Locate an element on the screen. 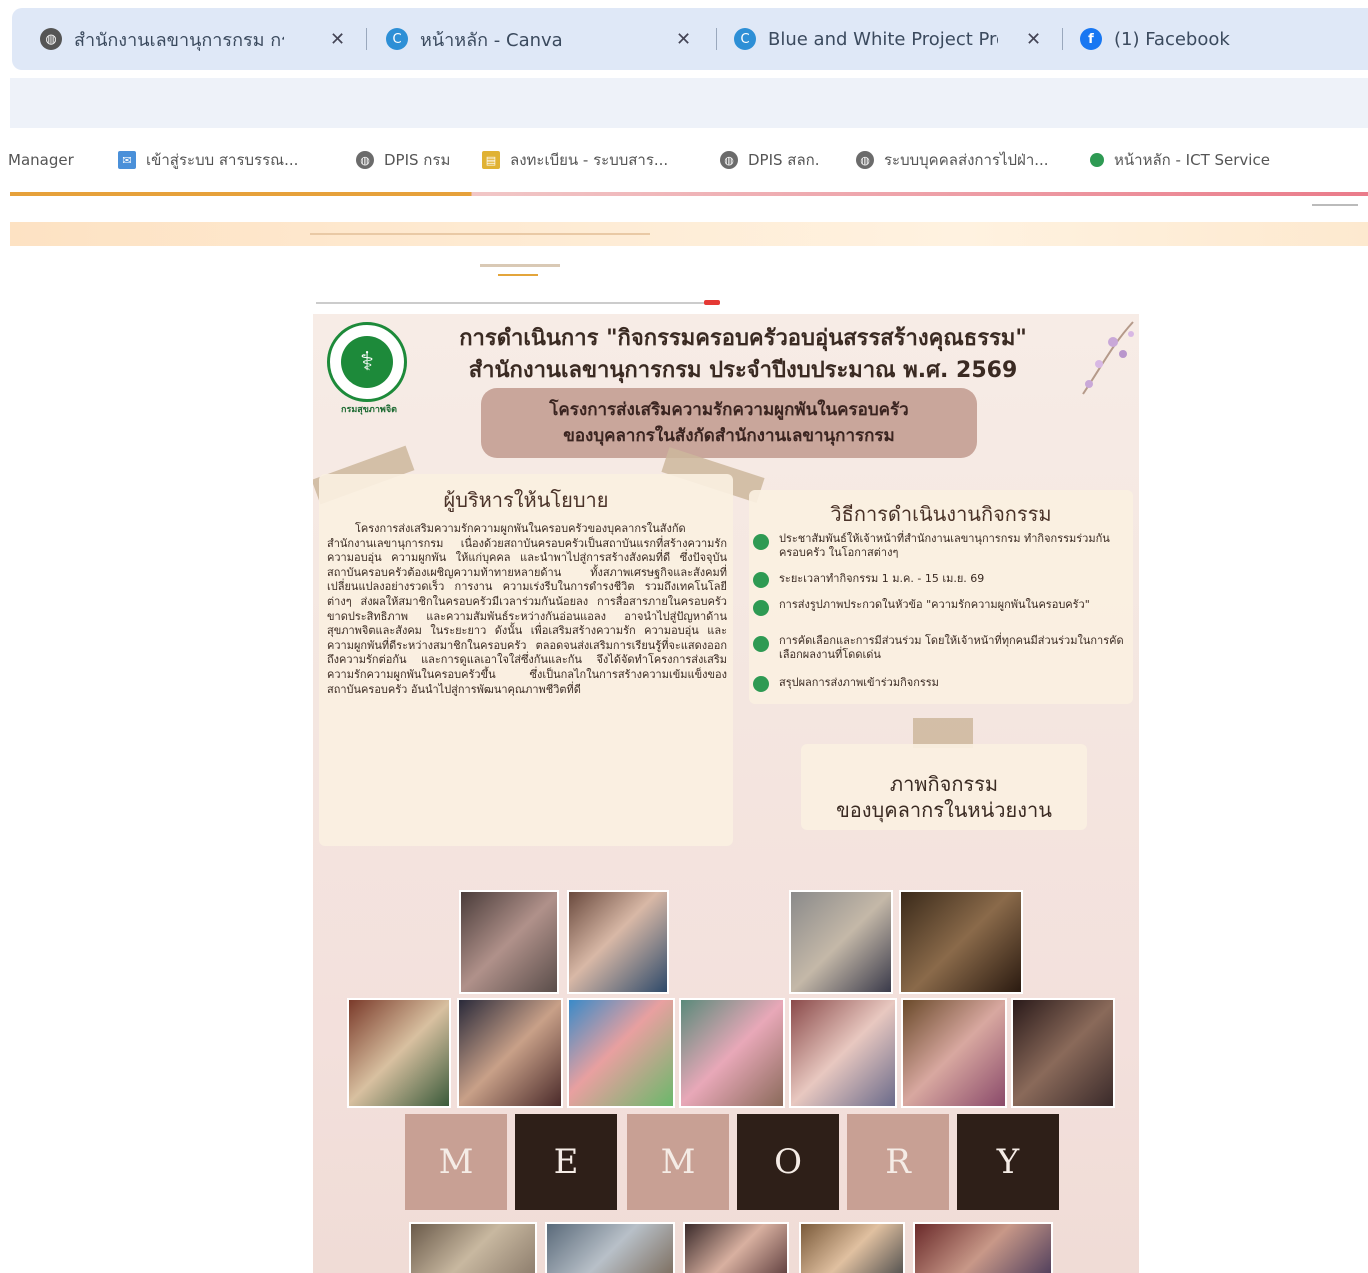 The height and width of the screenshot is (1273, 1368). memory-tile-r: R is located at coordinates (898, 1162).